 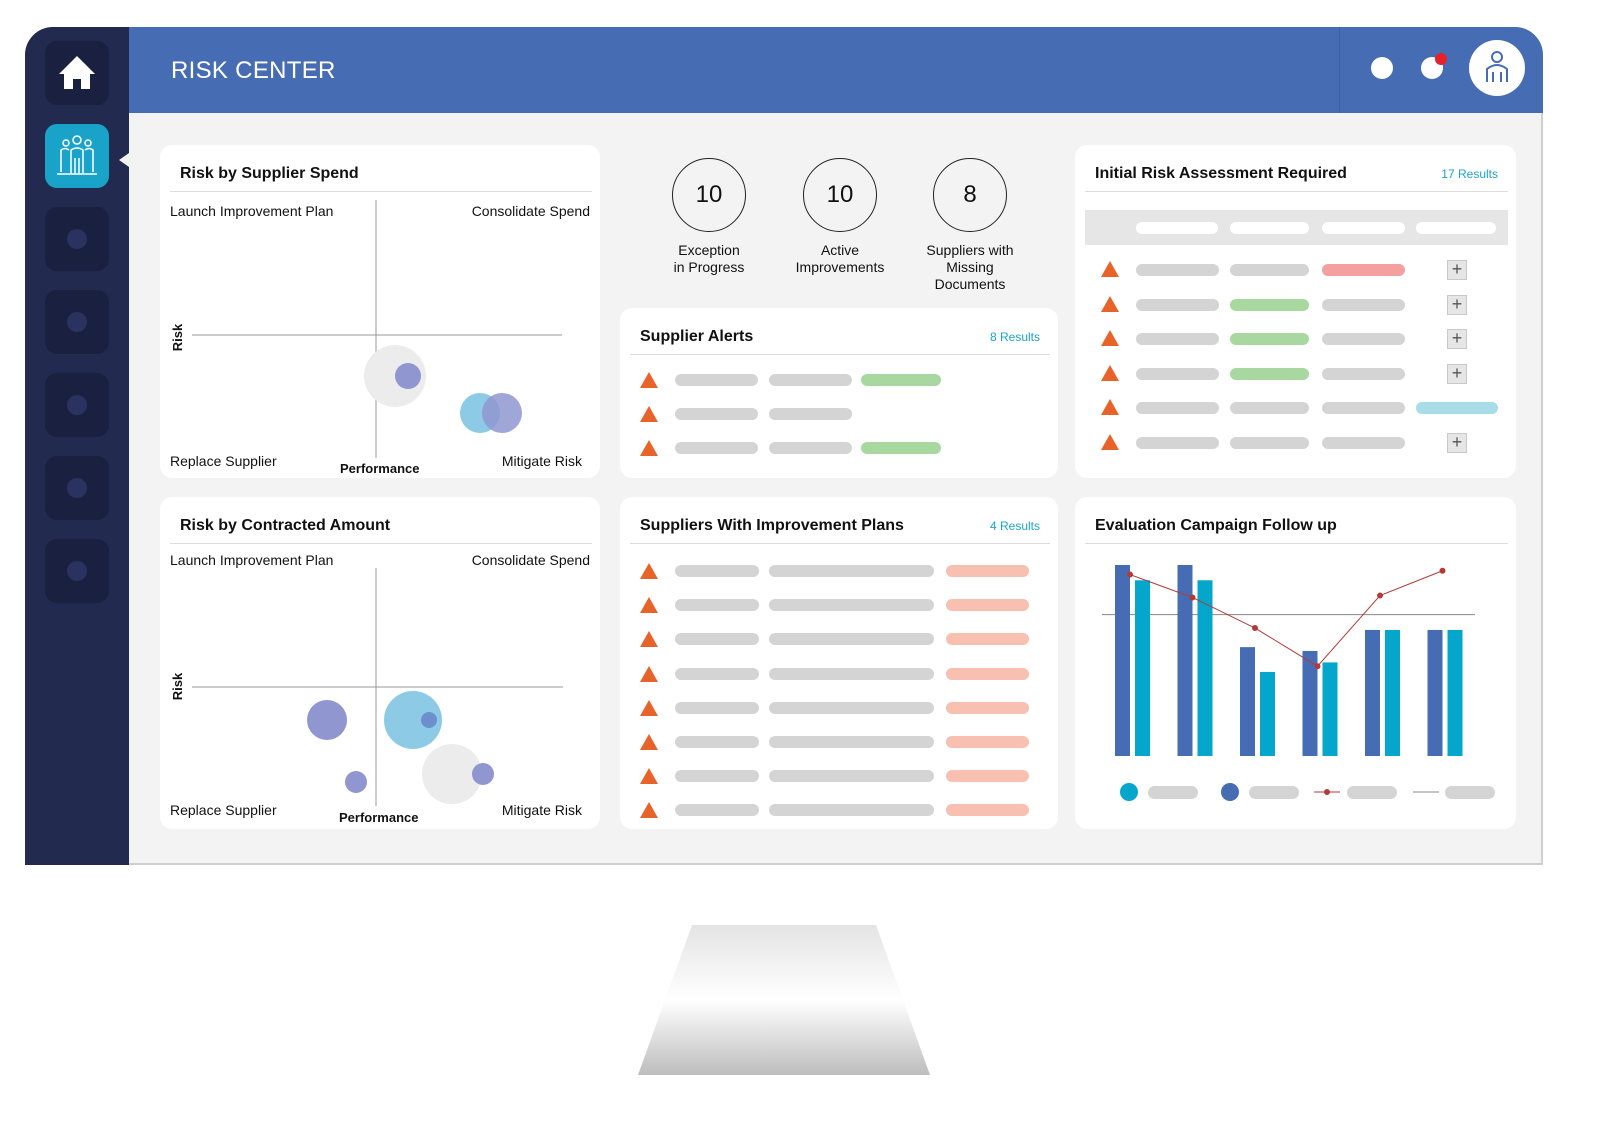 What do you see at coordinates (377, 329) in the screenshot?
I see `bubble-chart` at bounding box center [377, 329].